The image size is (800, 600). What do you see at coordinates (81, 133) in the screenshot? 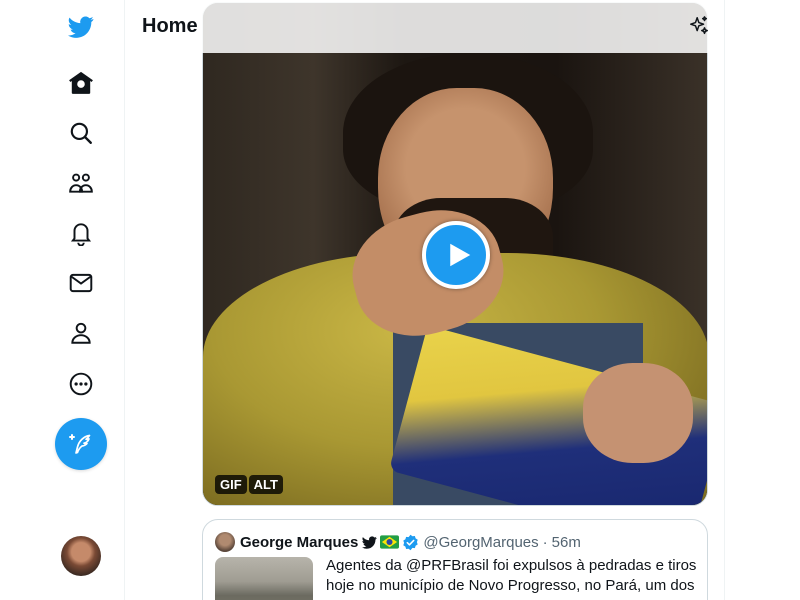
I see `search-icon` at bounding box center [81, 133].